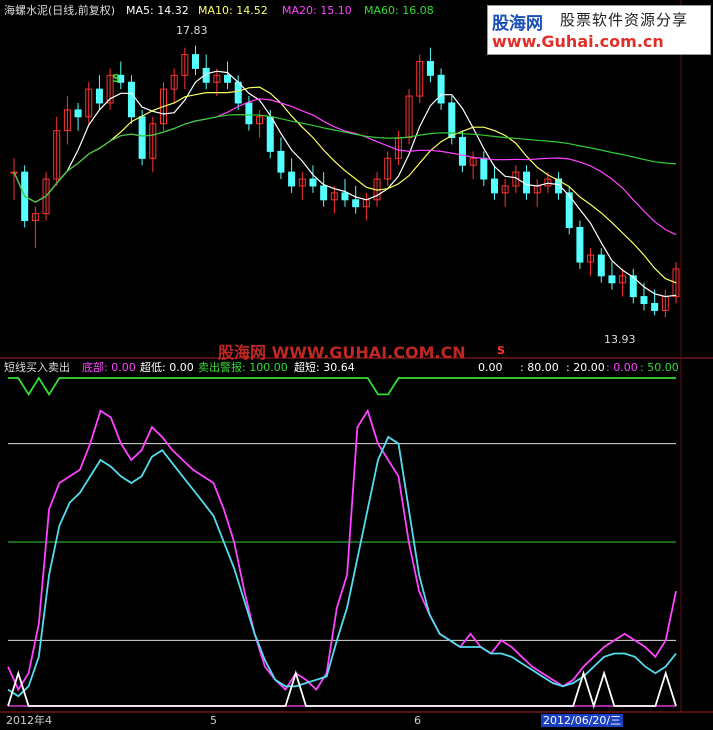  I want to click on value-fragment-1: 0.00, so click(490, 367).